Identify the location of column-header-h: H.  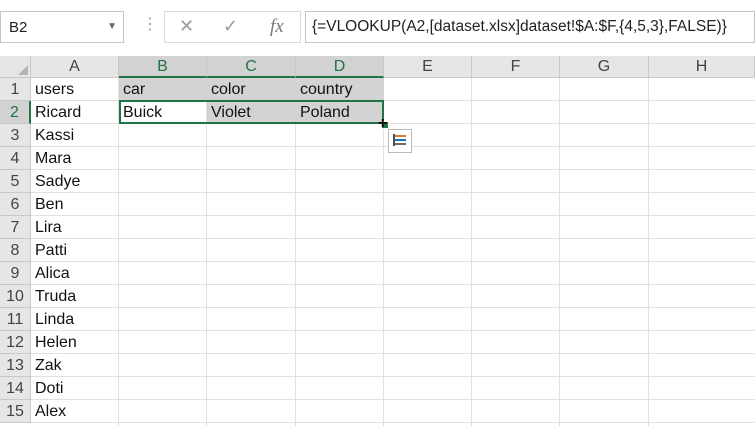
(702, 67).